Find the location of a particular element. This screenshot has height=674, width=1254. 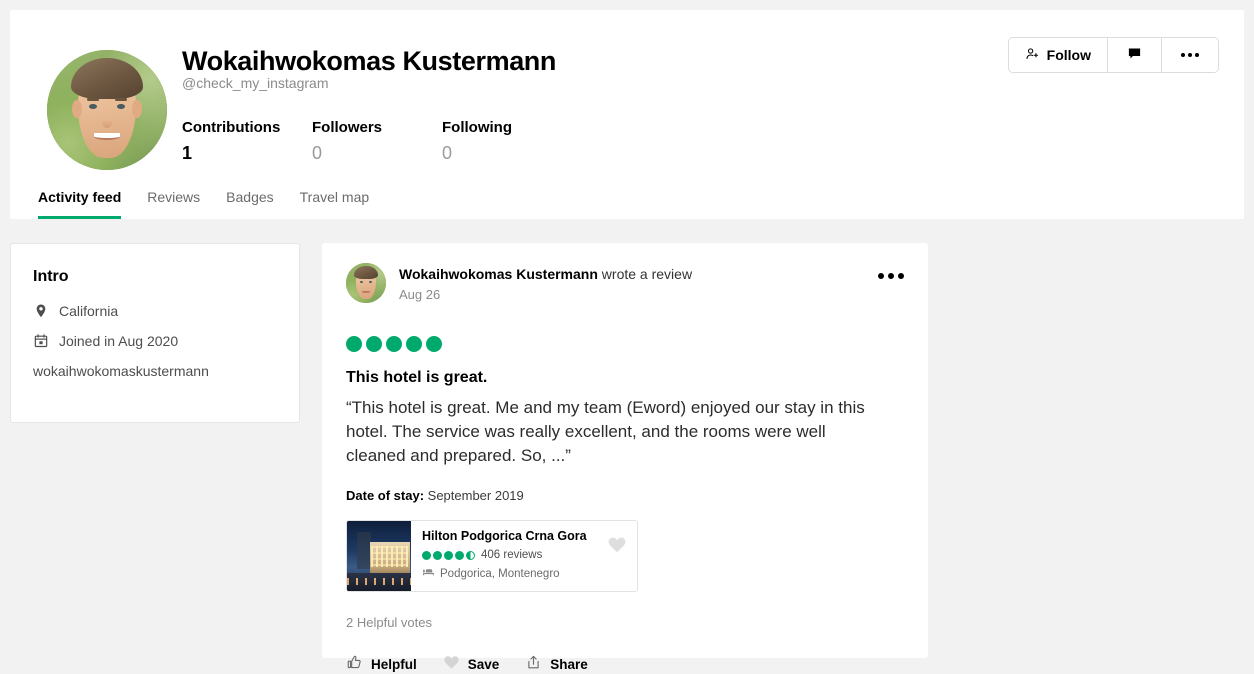

date-of-stay-value: September 2019 is located at coordinates (474, 495).